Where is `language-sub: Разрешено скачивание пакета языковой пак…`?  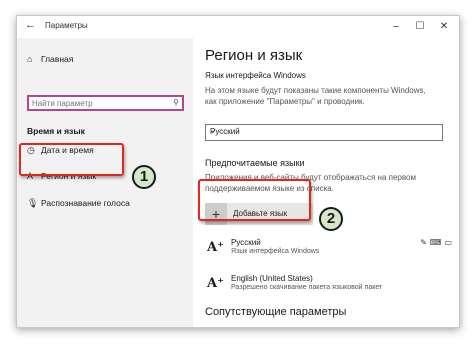
language-sub: Разрешено скачивание пакета языковой пак… is located at coordinates (307, 287).